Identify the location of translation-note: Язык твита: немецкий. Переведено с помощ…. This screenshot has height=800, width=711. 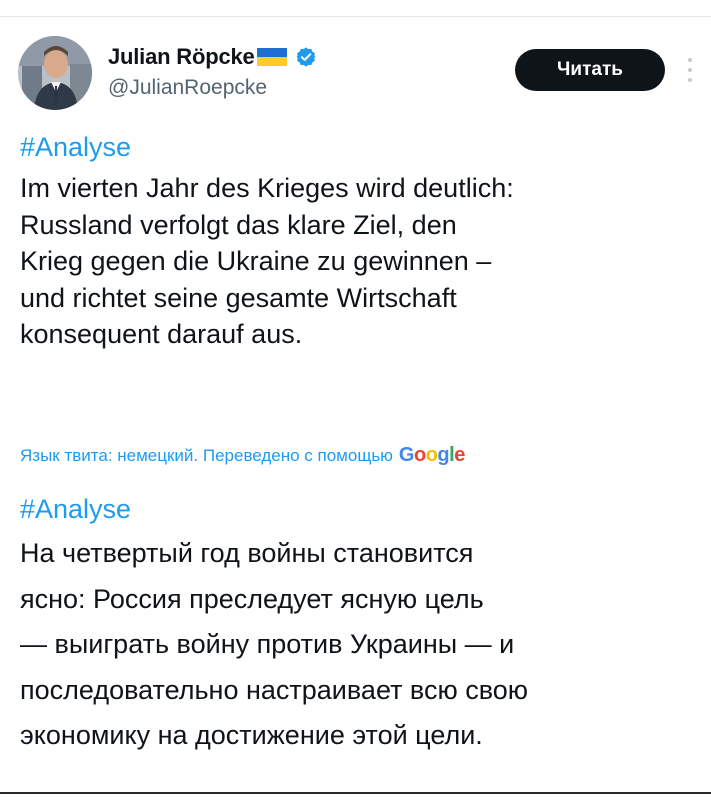
(242, 455).